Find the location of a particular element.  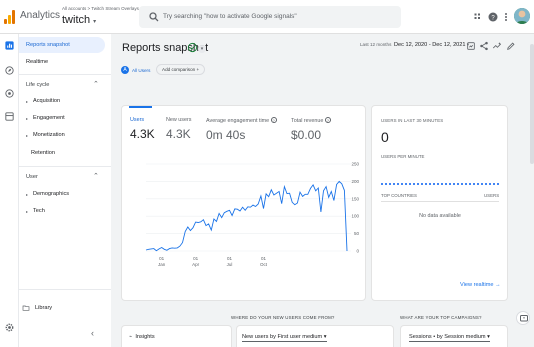

all-users-chip: A All Users is located at coordinates (135, 70).